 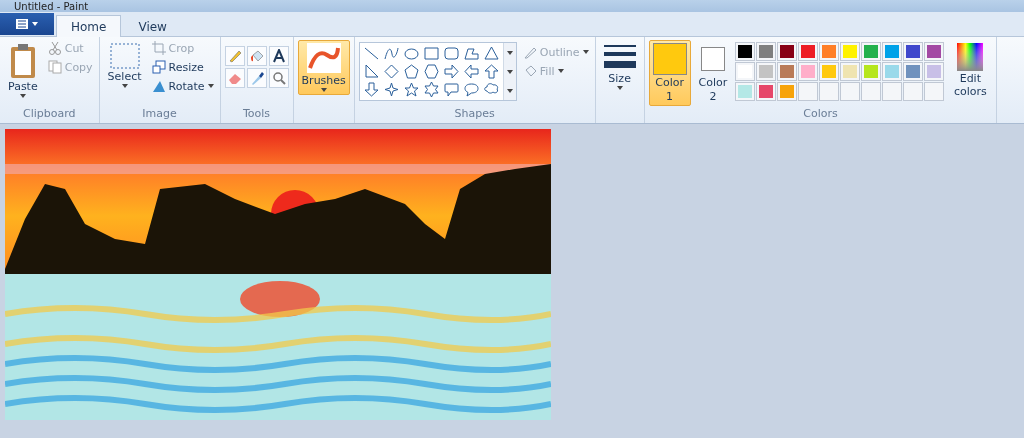 What do you see at coordinates (411, 71) in the screenshot?
I see `pentagon-shape-icon` at bounding box center [411, 71].